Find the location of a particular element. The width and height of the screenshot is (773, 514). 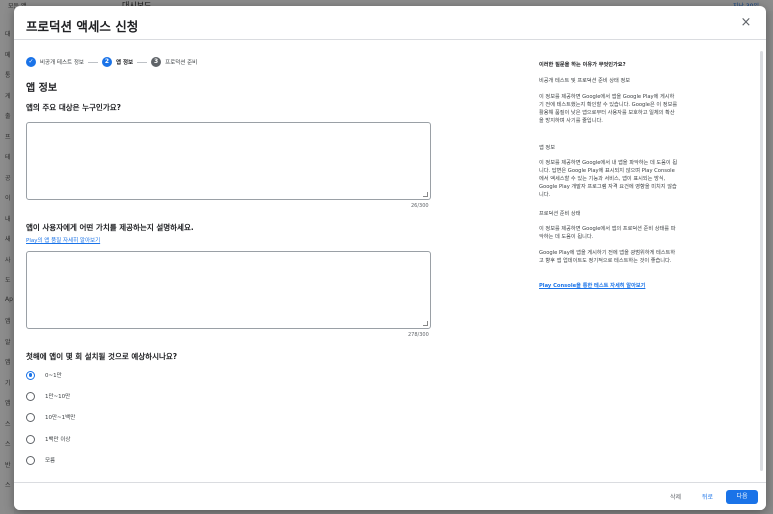

stepper: ✓ 비공개 테스트 정보 2 앱 정보 3 프로덕션 준비 is located at coordinates (111, 62).